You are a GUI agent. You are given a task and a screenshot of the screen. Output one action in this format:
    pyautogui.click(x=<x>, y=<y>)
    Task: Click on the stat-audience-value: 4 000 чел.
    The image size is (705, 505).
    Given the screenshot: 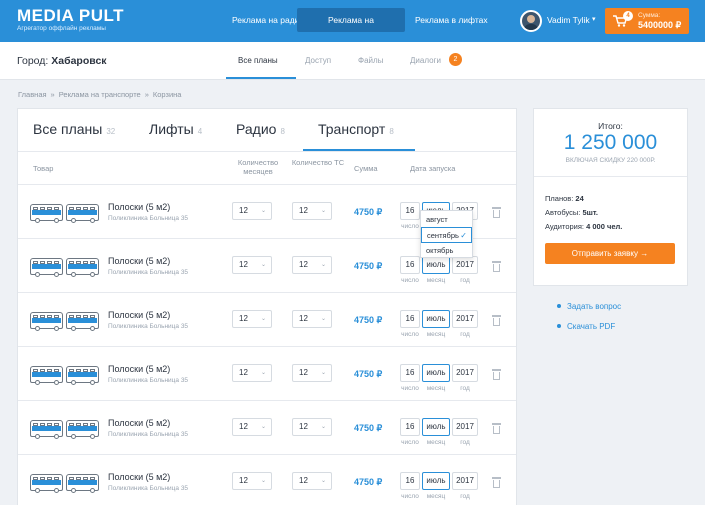 What is the action you would take?
    pyautogui.click(x=604, y=226)
    